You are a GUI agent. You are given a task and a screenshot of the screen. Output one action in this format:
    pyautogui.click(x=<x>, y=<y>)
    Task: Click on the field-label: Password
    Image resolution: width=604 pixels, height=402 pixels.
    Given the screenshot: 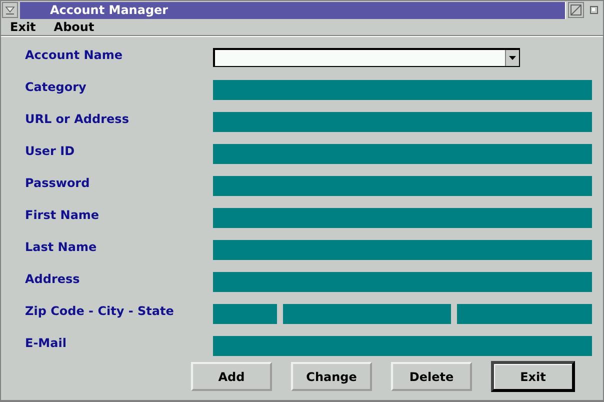 What is the action you would take?
    pyautogui.click(x=58, y=183)
    